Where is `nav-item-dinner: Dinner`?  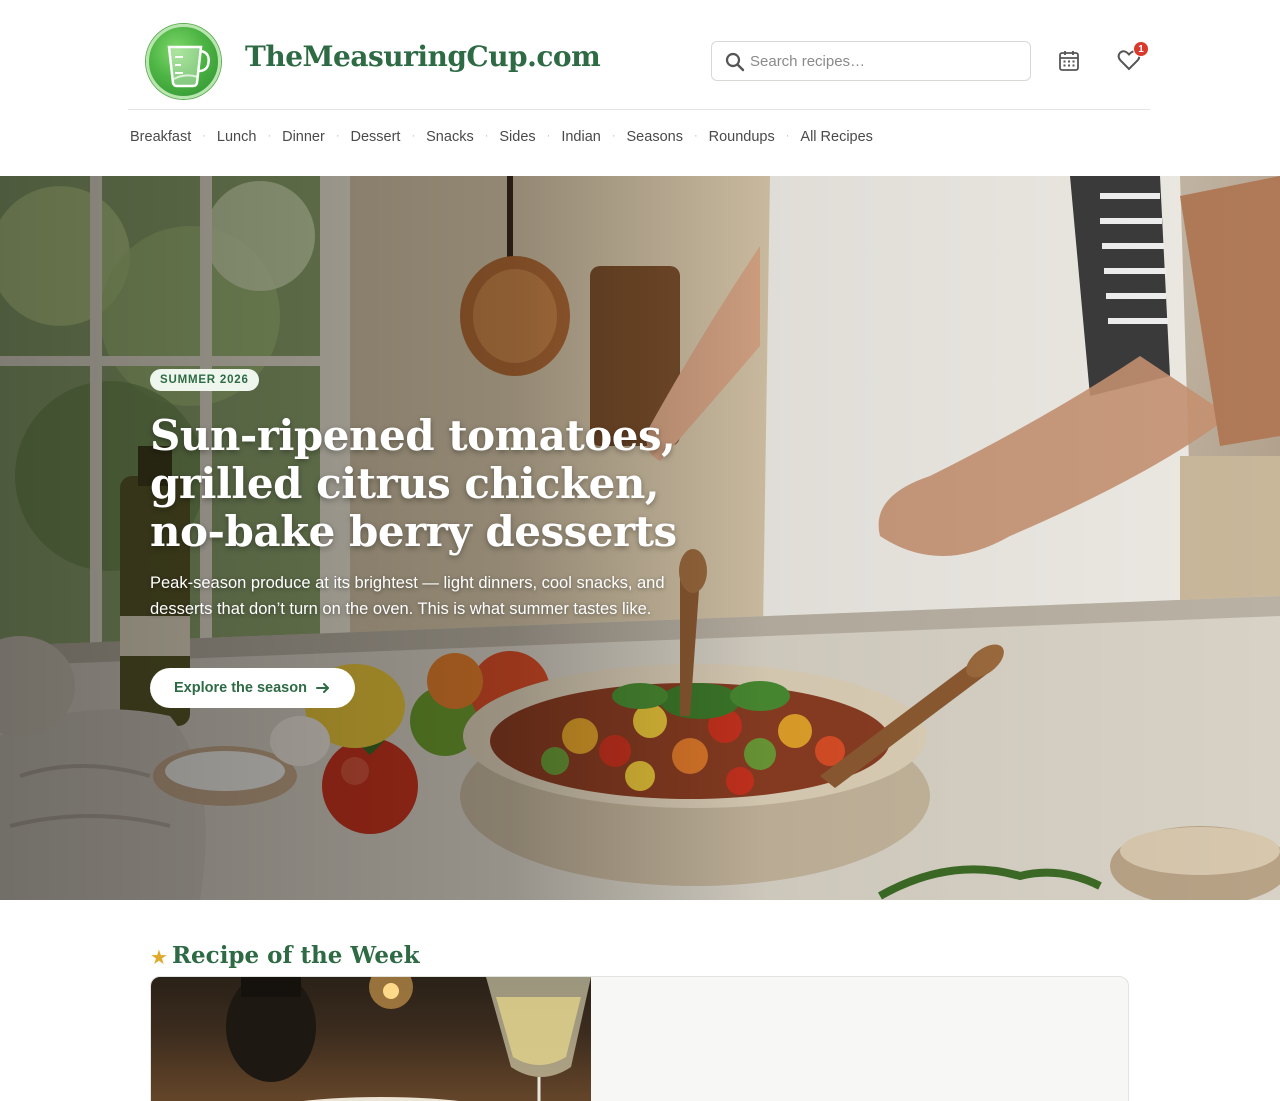
nav-item-dinner: Dinner is located at coordinates (303, 137).